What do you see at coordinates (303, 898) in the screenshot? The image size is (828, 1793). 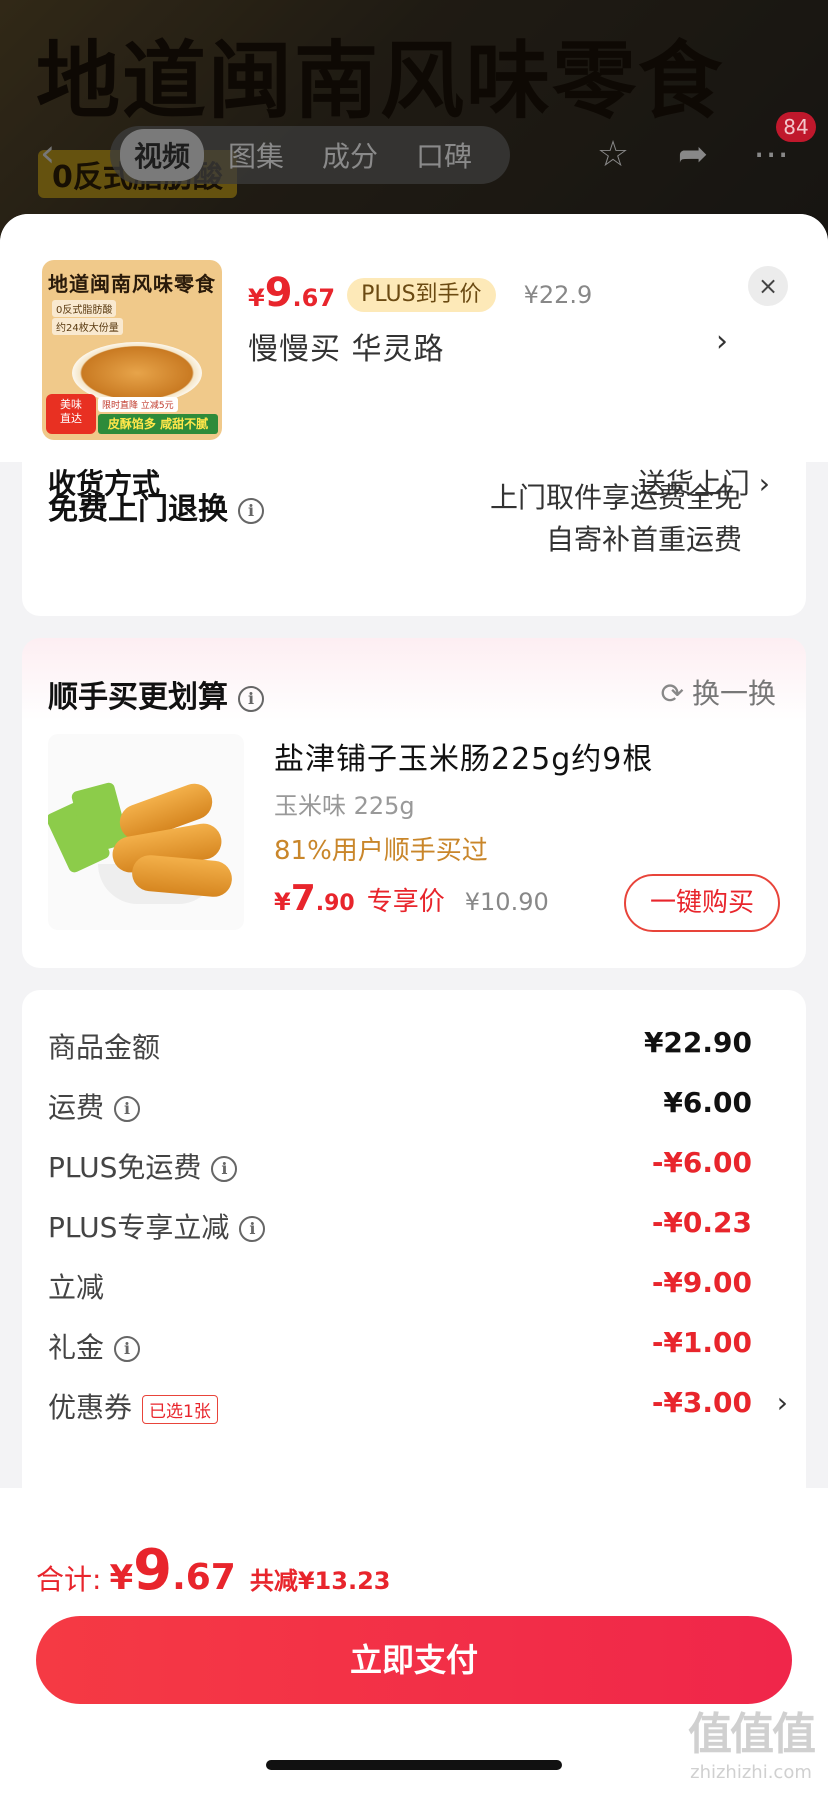 I see `addon-price-integer: 7` at bounding box center [303, 898].